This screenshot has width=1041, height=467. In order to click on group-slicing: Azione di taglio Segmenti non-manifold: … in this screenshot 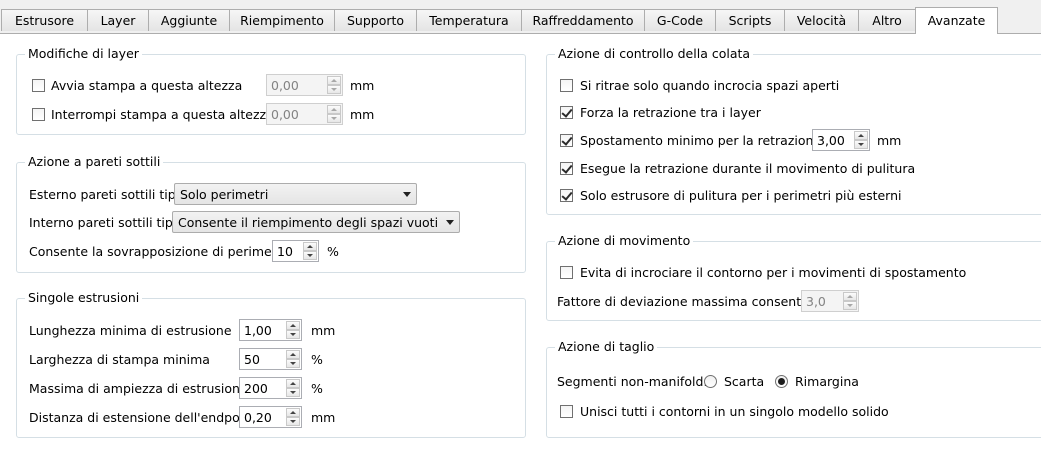, I will do `click(793, 388)`.